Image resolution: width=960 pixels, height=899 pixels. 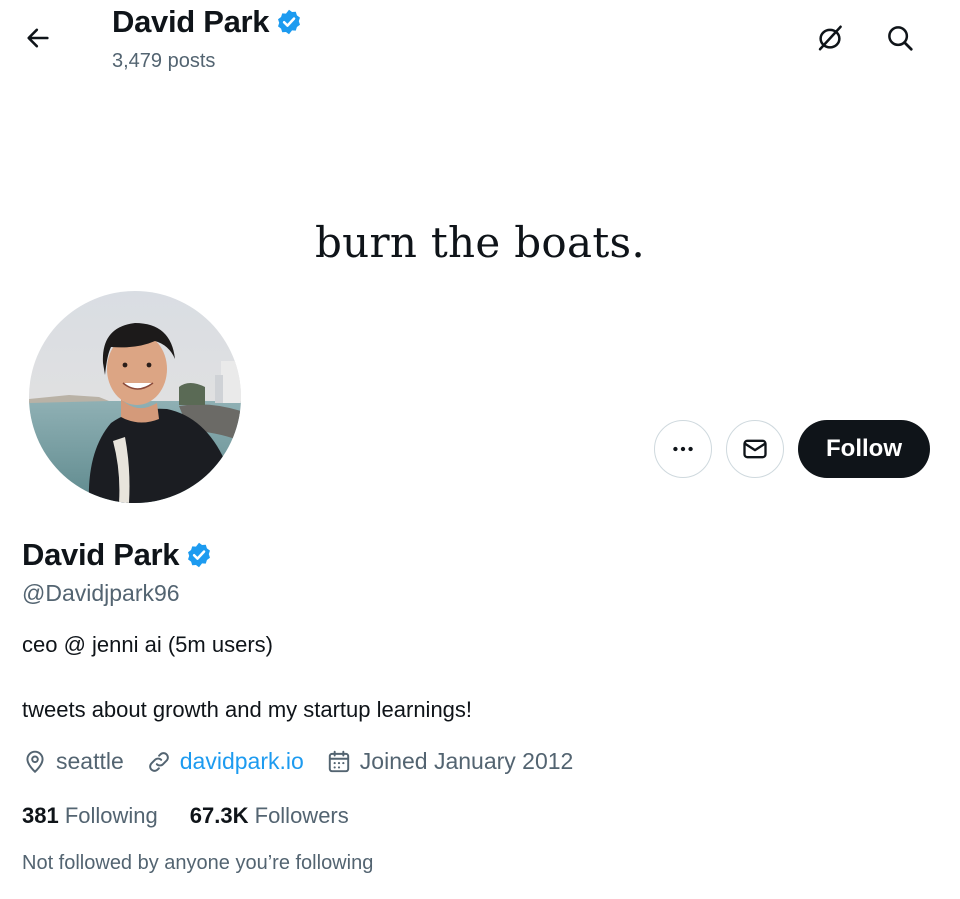 I want to click on following-link: 381 Following, so click(x=90, y=816).